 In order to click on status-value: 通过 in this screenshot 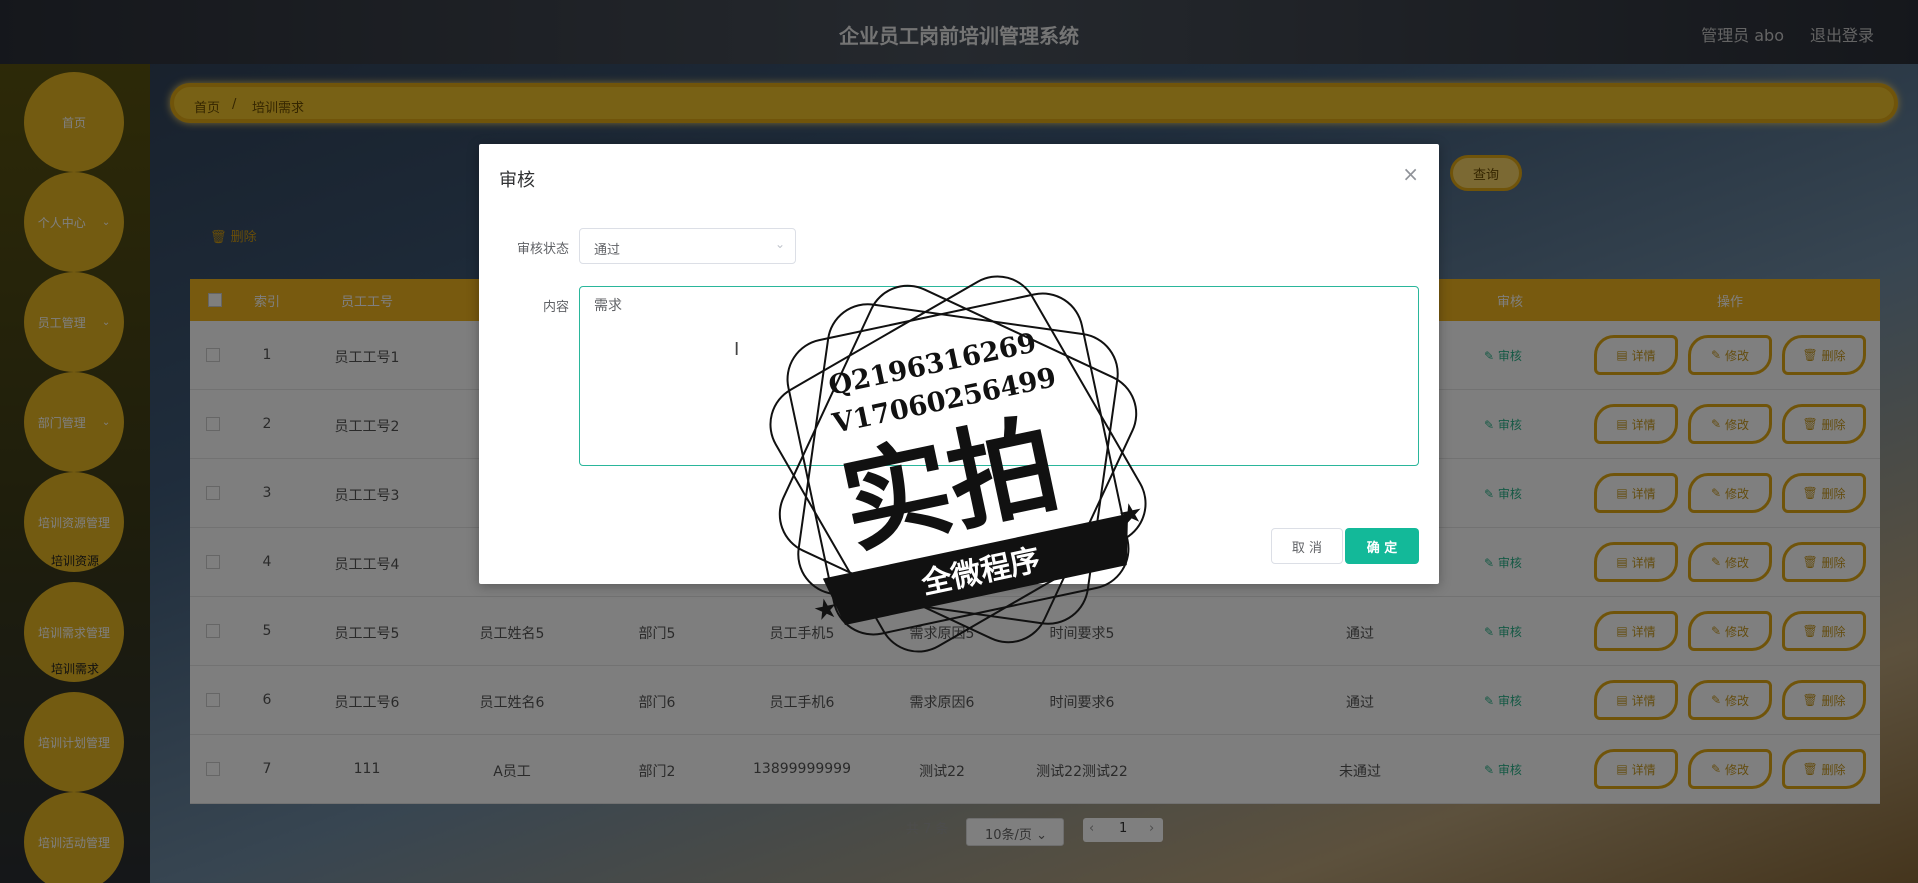, I will do `click(607, 250)`.